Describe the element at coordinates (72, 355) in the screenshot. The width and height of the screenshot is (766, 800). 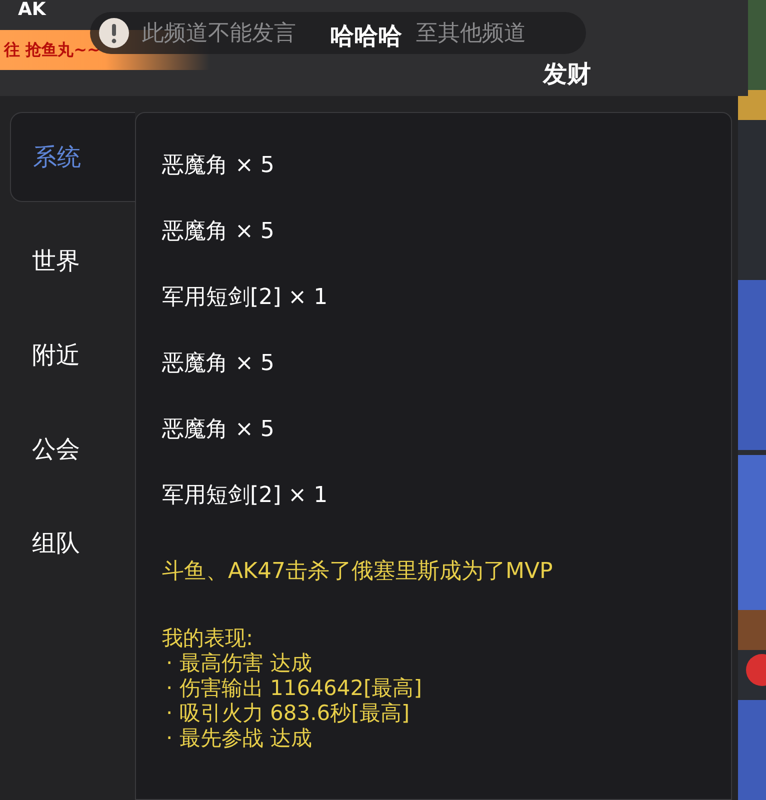
I see `channel-tab: 附近` at that location.